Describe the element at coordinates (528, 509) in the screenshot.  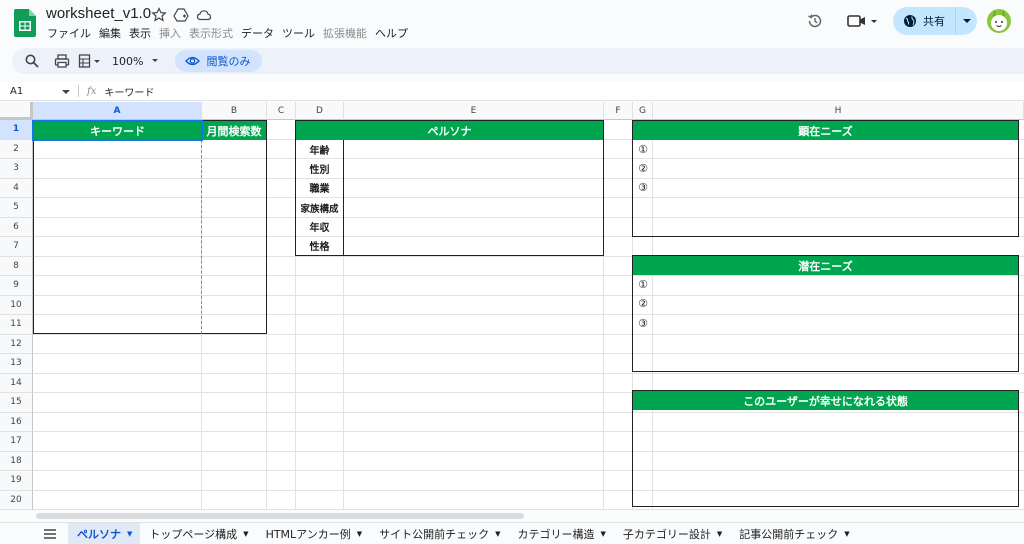
I see `grid-row-line` at that location.